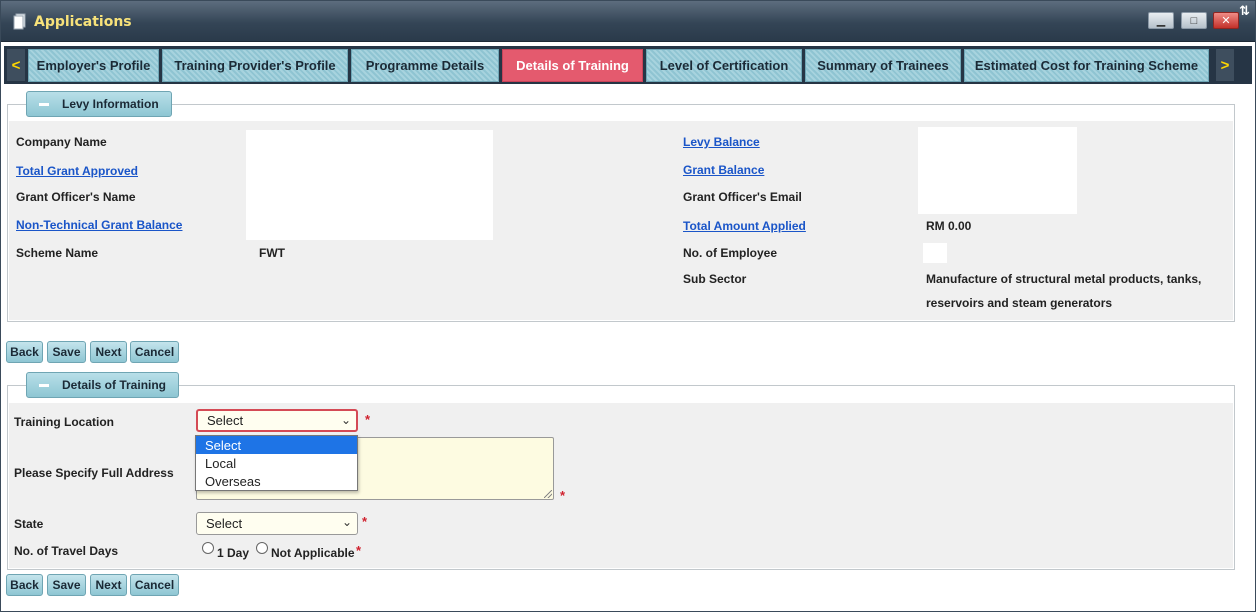 This screenshot has height=612, width=1256. What do you see at coordinates (1086, 65) in the screenshot?
I see `tab-estimated-cost: Estimated Cost for Training Scheme` at bounding box center [1086, 65].